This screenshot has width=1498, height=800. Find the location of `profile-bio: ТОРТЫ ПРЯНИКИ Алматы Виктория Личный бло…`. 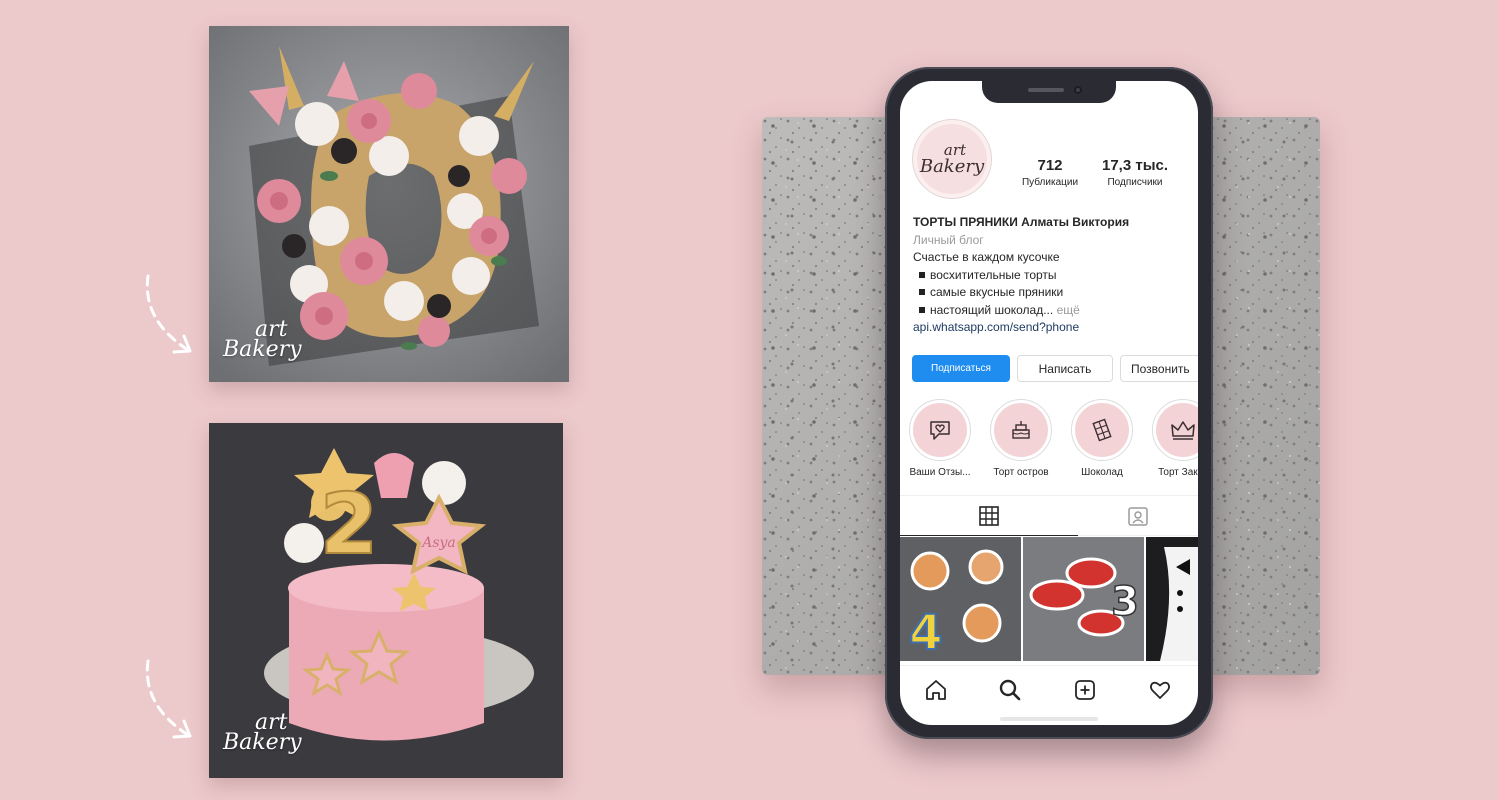

profile-bio: ТОРТЫ ПРЯНИКИ Алматы Виктория Личный бло… is located at coordinates (1055, 275).